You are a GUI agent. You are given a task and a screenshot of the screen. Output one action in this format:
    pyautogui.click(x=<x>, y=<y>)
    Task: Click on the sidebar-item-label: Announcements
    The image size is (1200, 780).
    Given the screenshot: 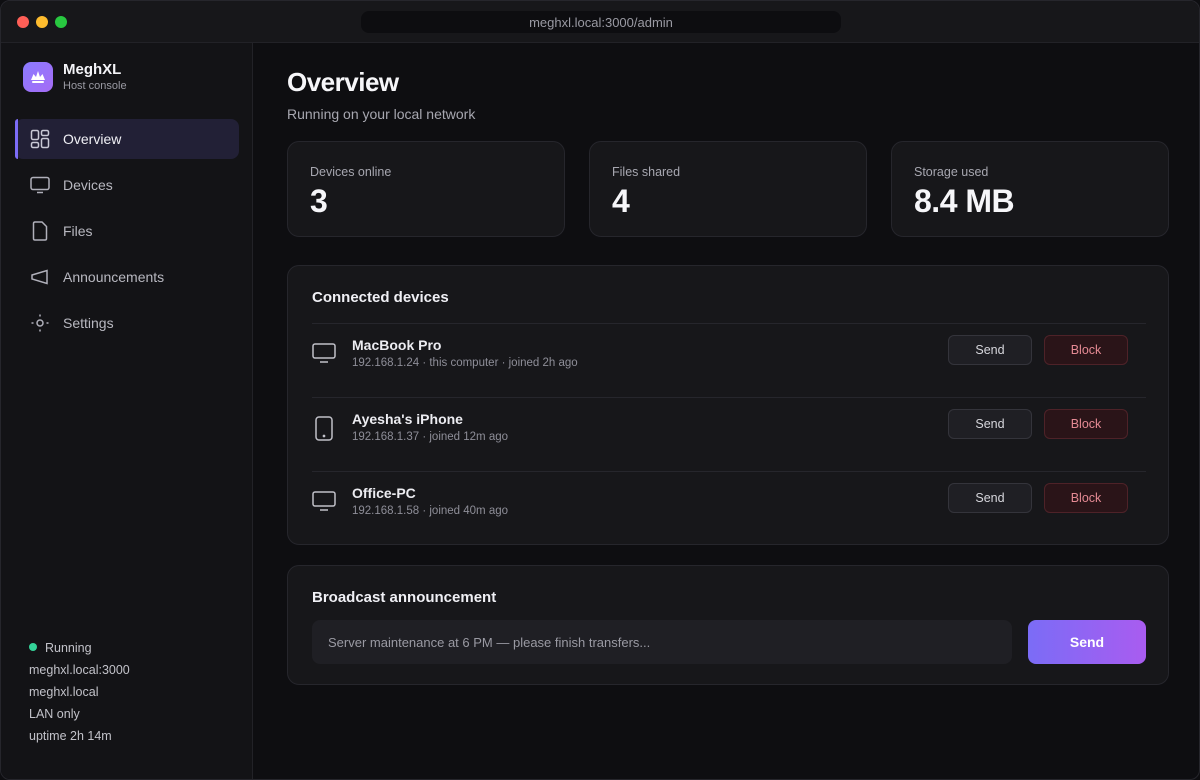 What is the action you would take?
    pyautogui.click(x=114, y=277)
    